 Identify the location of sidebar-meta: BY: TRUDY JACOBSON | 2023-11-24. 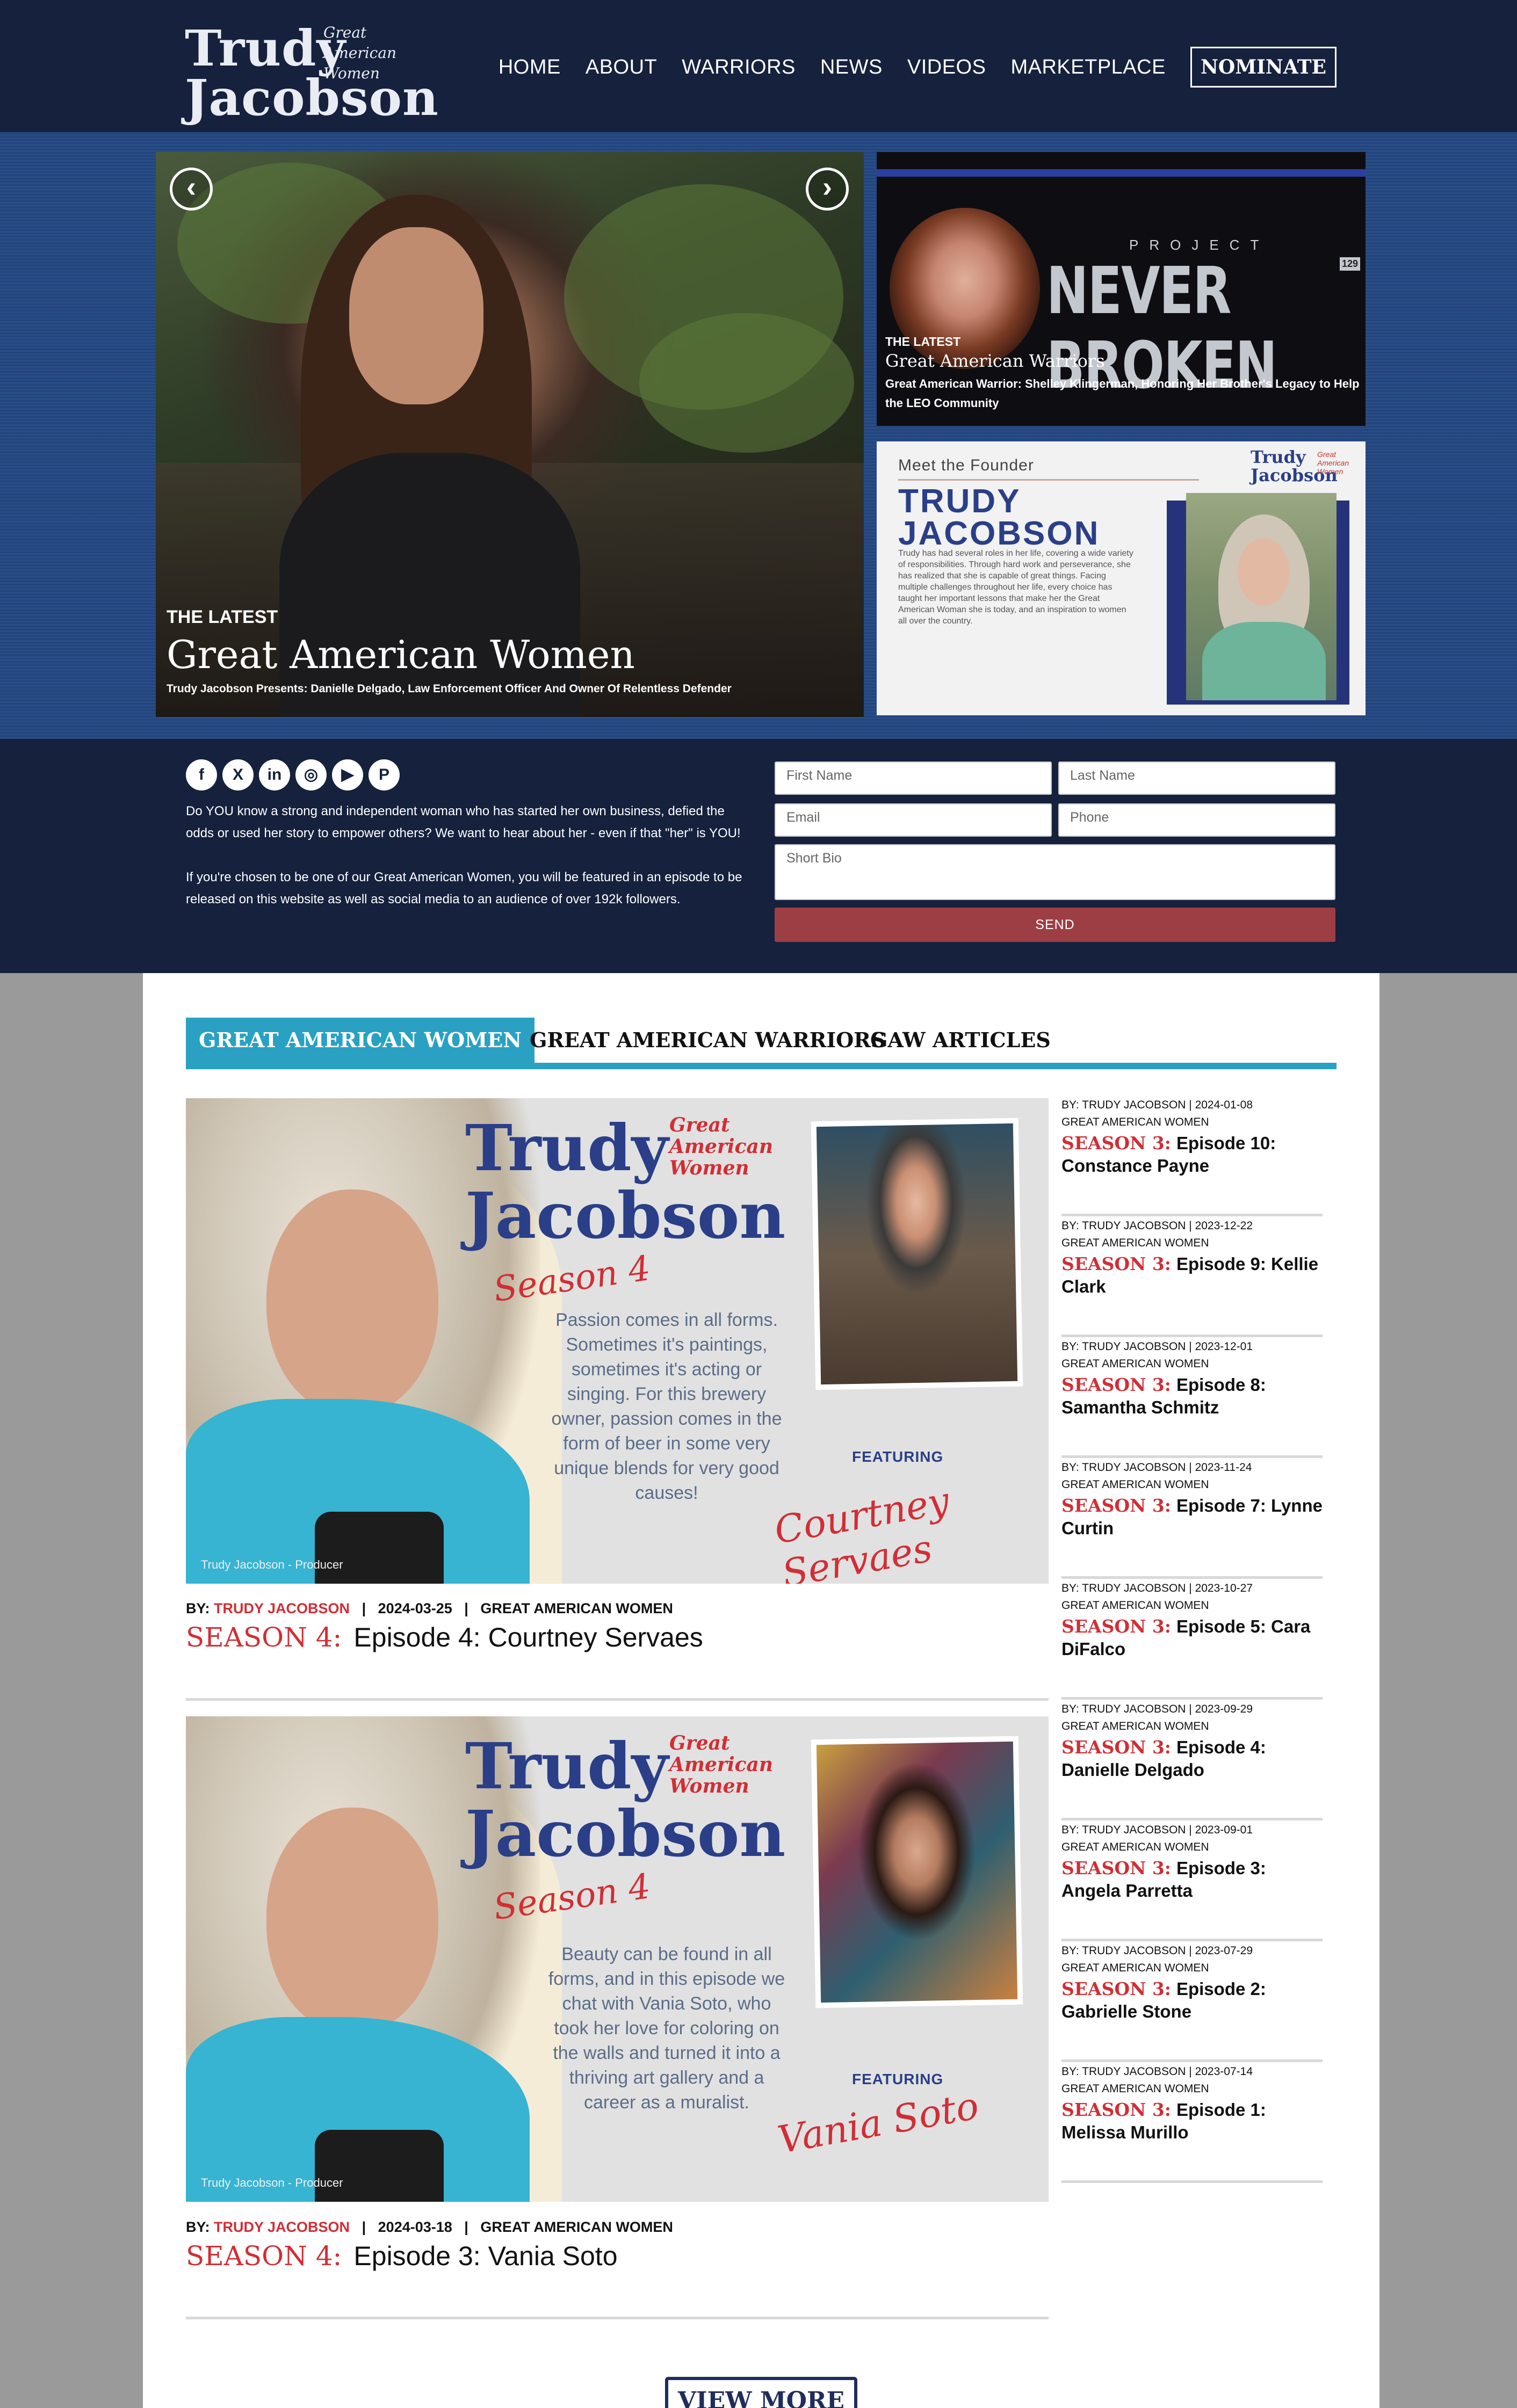
(1156, 1467).